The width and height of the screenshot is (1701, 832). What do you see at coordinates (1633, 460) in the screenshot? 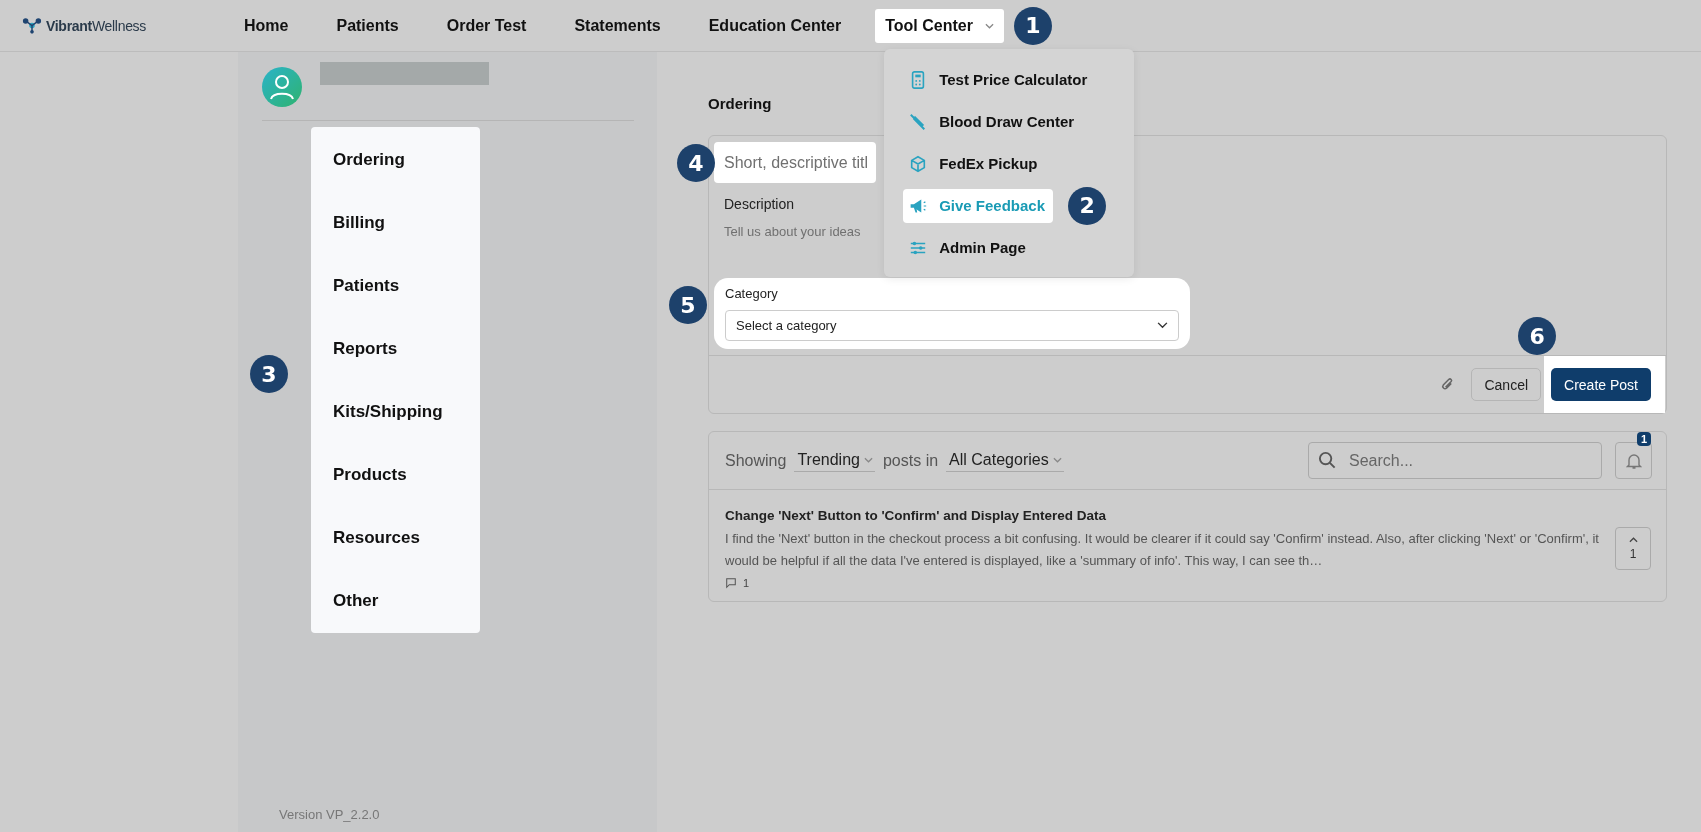
I see `bell-icon` at bounding box center [1633, 460].